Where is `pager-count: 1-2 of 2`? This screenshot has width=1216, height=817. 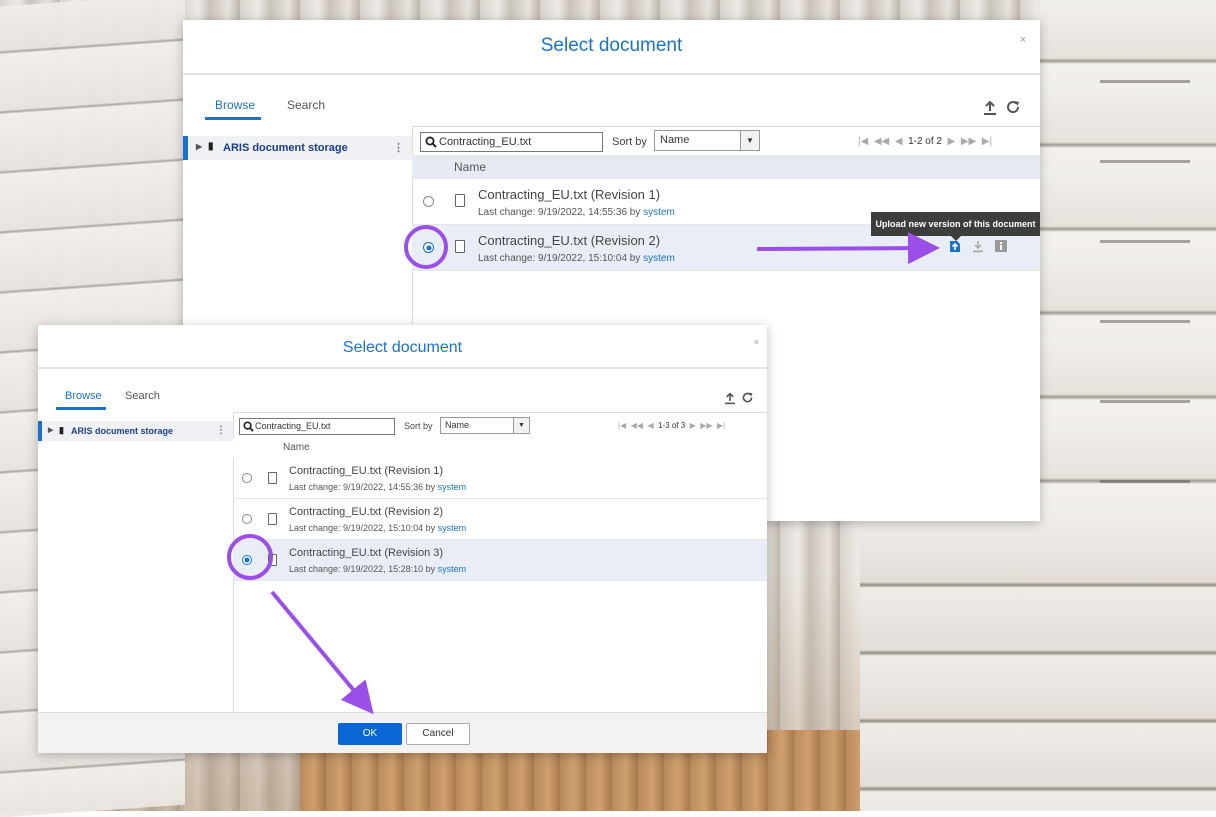
pager-count: 1-2 of 2 is located at coordinates (925, 141).